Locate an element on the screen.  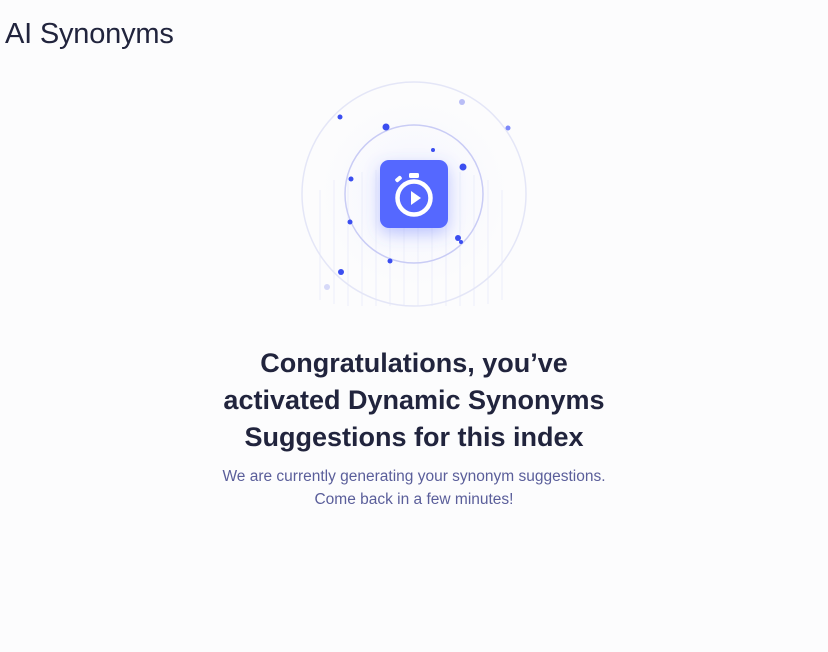
stopwatch-icon is located at coordinates (414, 194).